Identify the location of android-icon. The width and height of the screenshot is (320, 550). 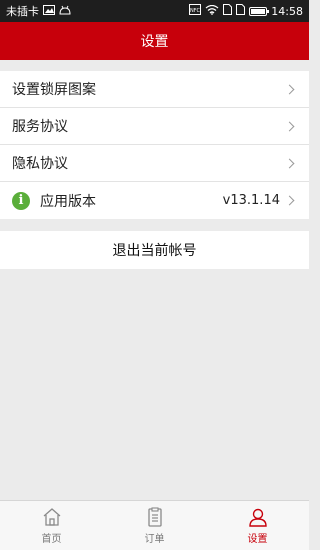
(65, 11).